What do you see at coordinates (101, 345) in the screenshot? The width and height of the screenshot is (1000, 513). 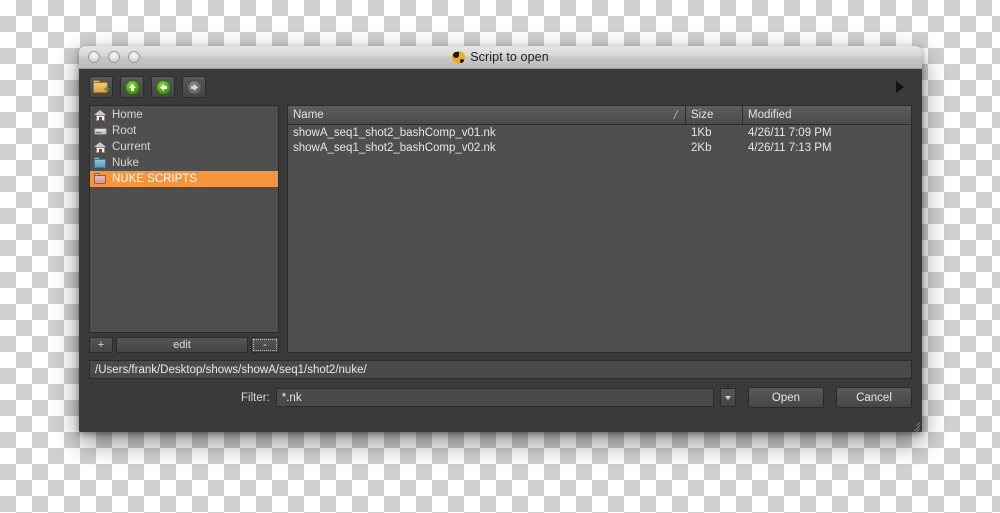 I see `add-bookmark-button: +` at bounding box center [101, 345].